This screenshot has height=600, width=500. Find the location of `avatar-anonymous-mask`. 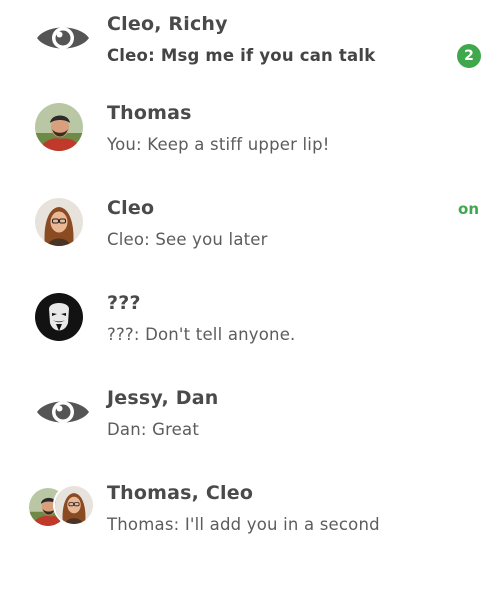

avatar-anonymous-mask is located at coordinates (59, 317).